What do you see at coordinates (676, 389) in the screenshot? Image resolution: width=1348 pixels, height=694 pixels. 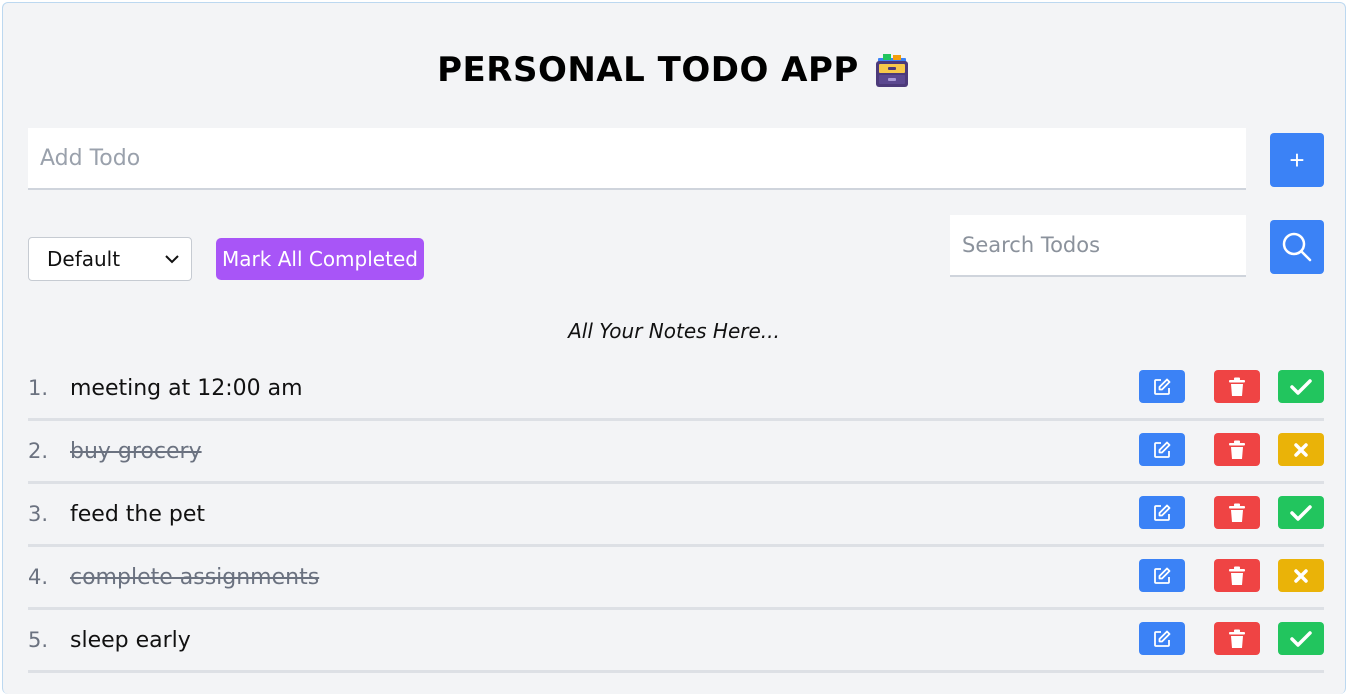 I see `todo-row: 1. meeting at 12:00 am` at bounding box center [676, 389].